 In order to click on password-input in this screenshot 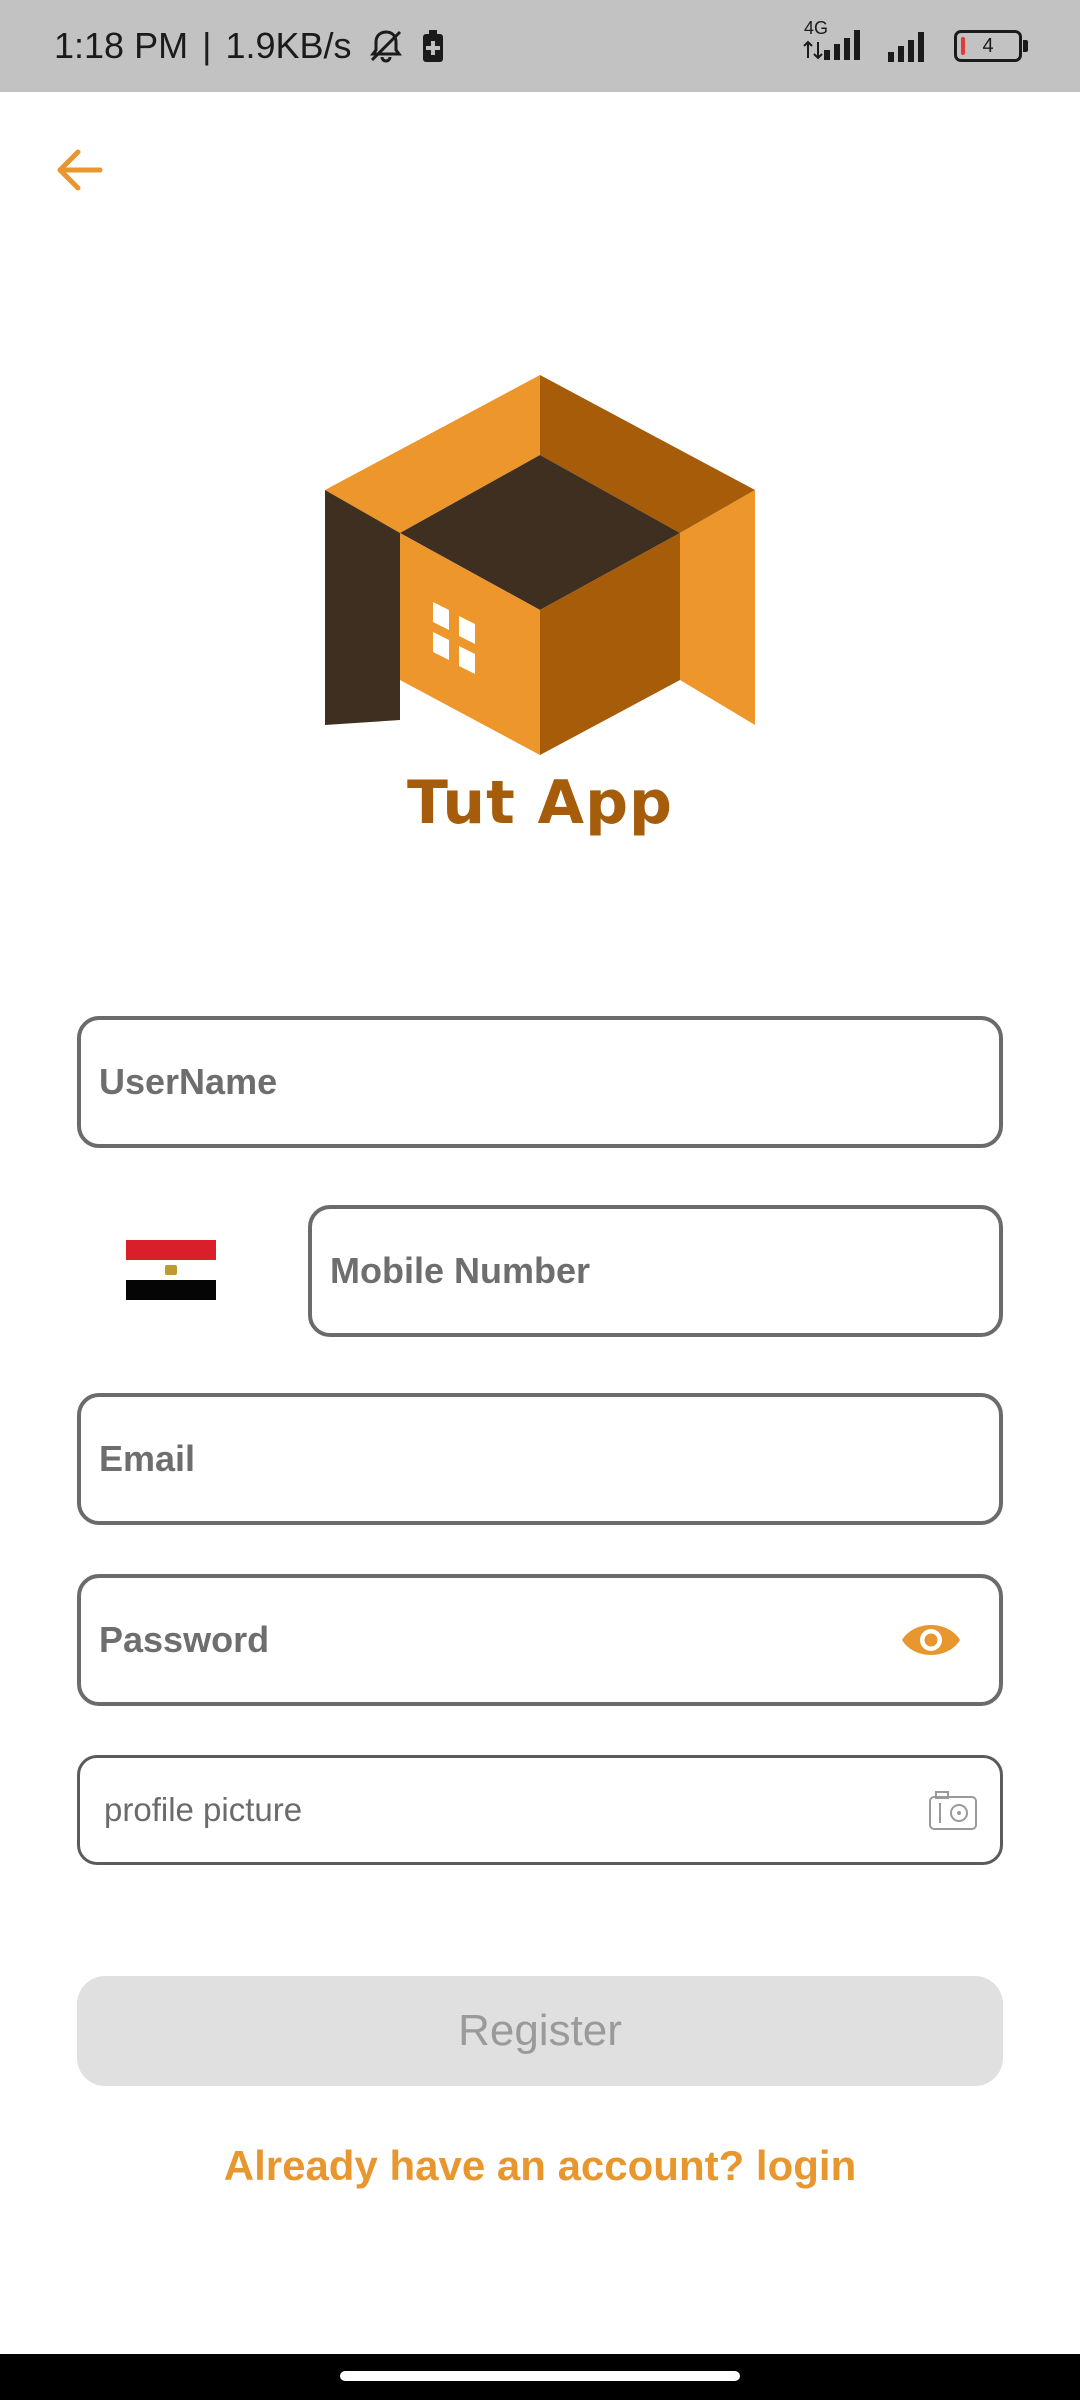, I will do `click(540, 1640)`.